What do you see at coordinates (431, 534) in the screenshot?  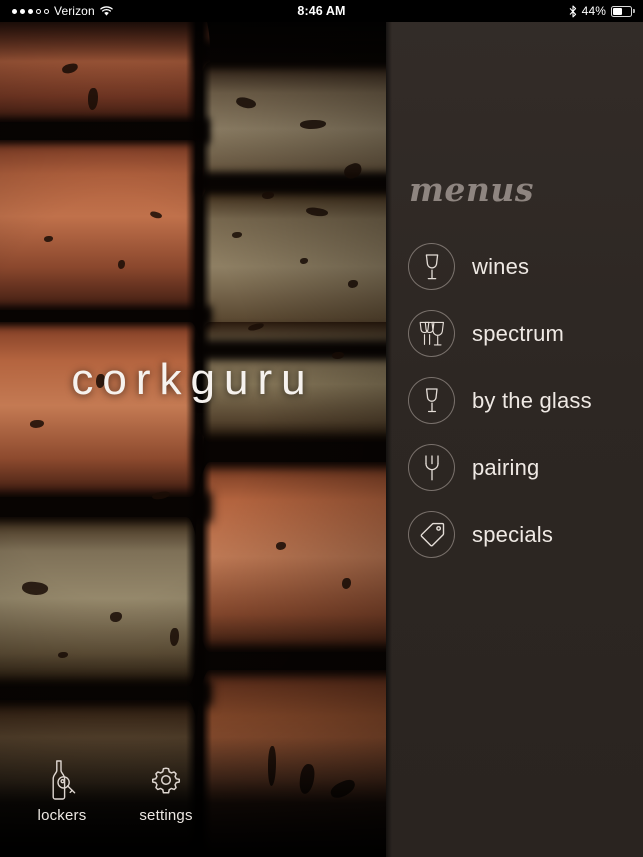 I see `price-tag-icon` at bounding box center [431, 534].